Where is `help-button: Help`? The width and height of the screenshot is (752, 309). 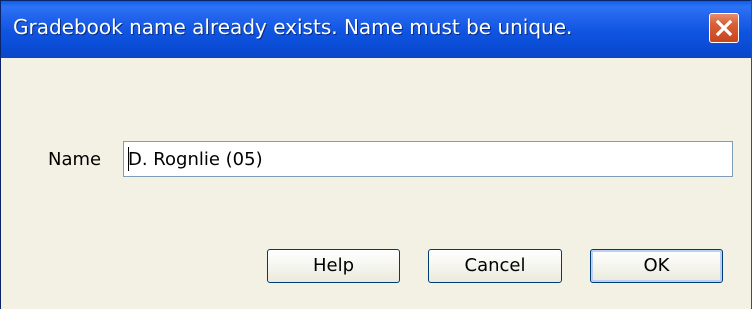
help-button: Help is located at coordinates (333, 266).